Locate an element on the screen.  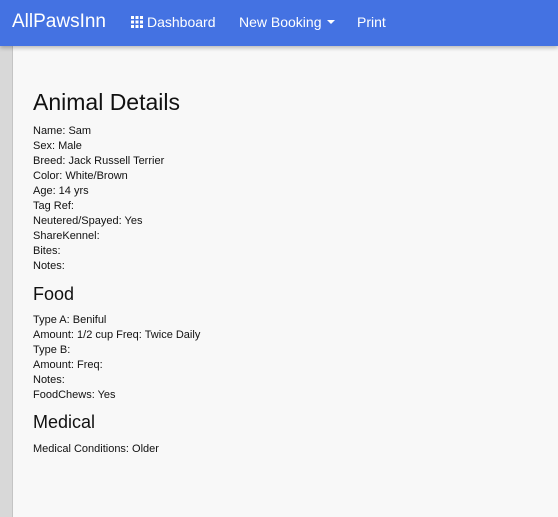
field-type-a: Type A: Beniful is located at coordinates (70, 320).